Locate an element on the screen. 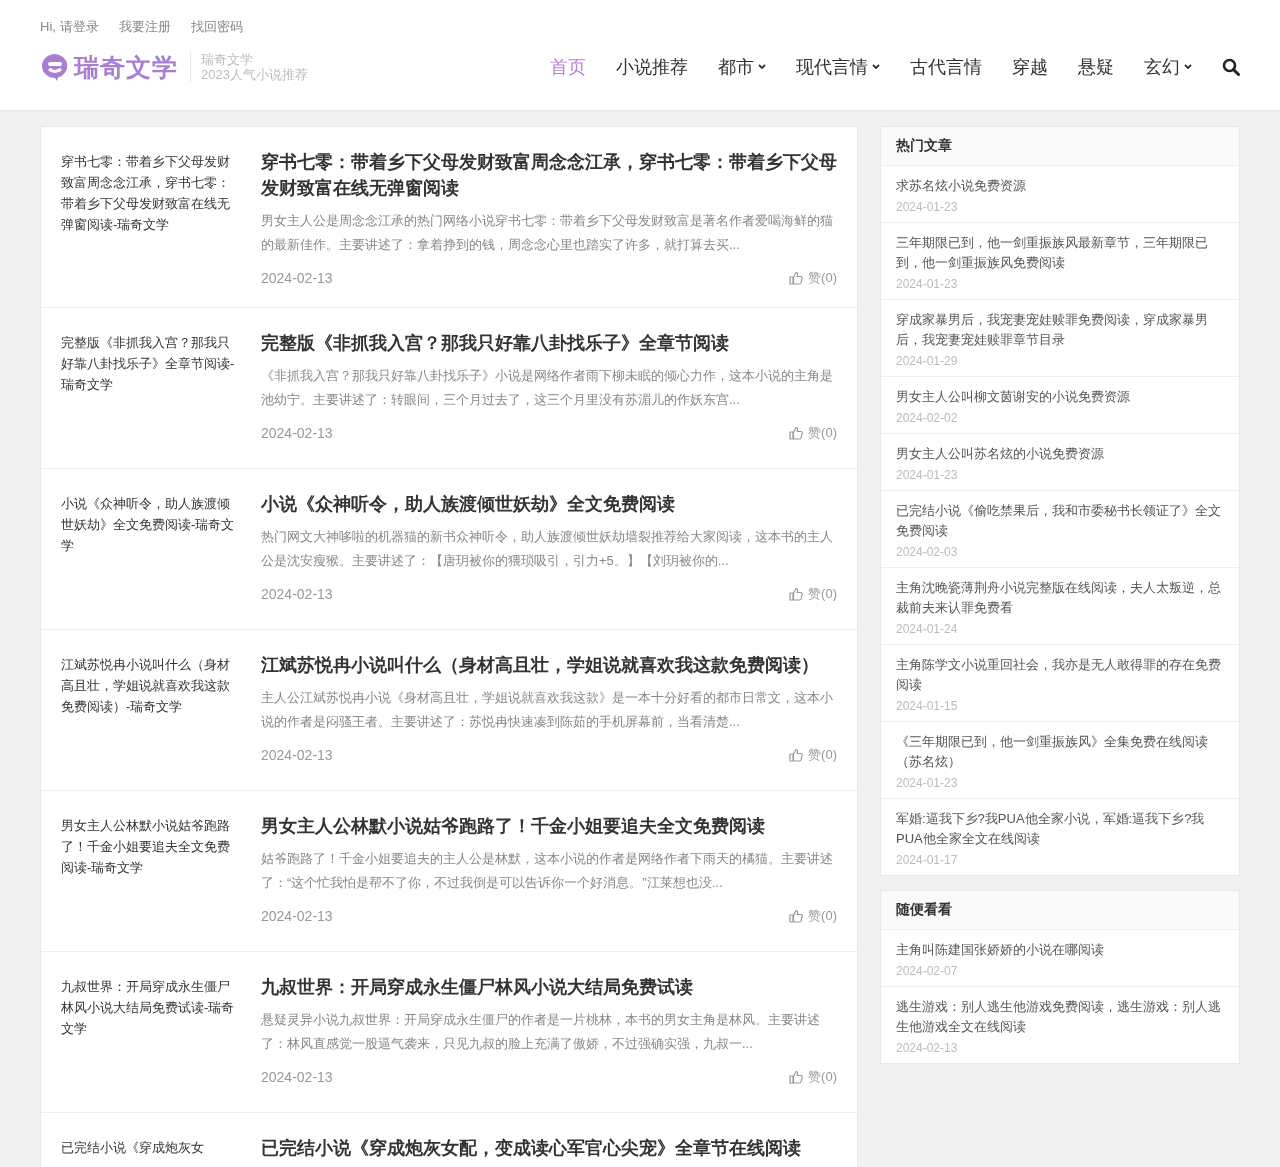 The width and height of the screenshot is (1280, 1167). thumbnail-caption: 已完结小说《穿成炮灰女 is located at coordinates (151, 1147).